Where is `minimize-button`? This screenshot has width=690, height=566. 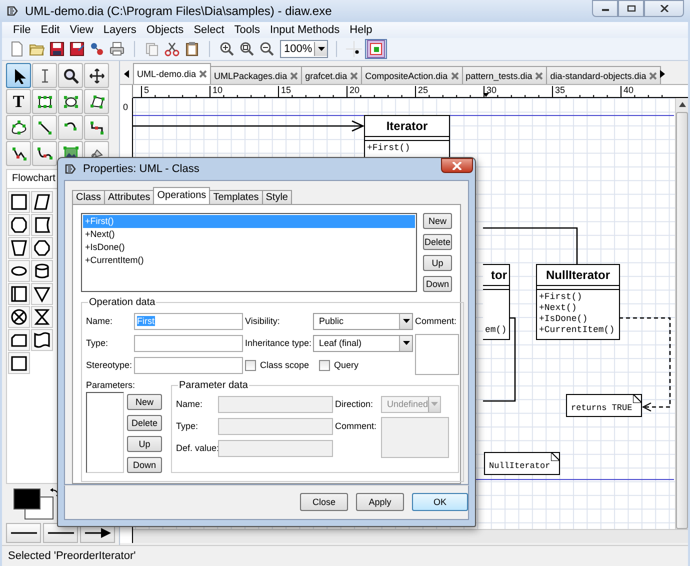 minimize-button is located at coordinates (605, 8).